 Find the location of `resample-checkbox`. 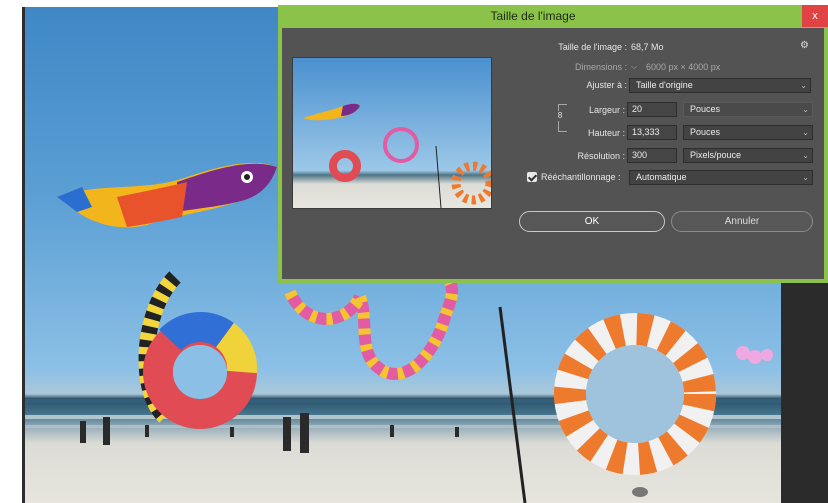

resample-checkbox is located at coordinates (532, 177).